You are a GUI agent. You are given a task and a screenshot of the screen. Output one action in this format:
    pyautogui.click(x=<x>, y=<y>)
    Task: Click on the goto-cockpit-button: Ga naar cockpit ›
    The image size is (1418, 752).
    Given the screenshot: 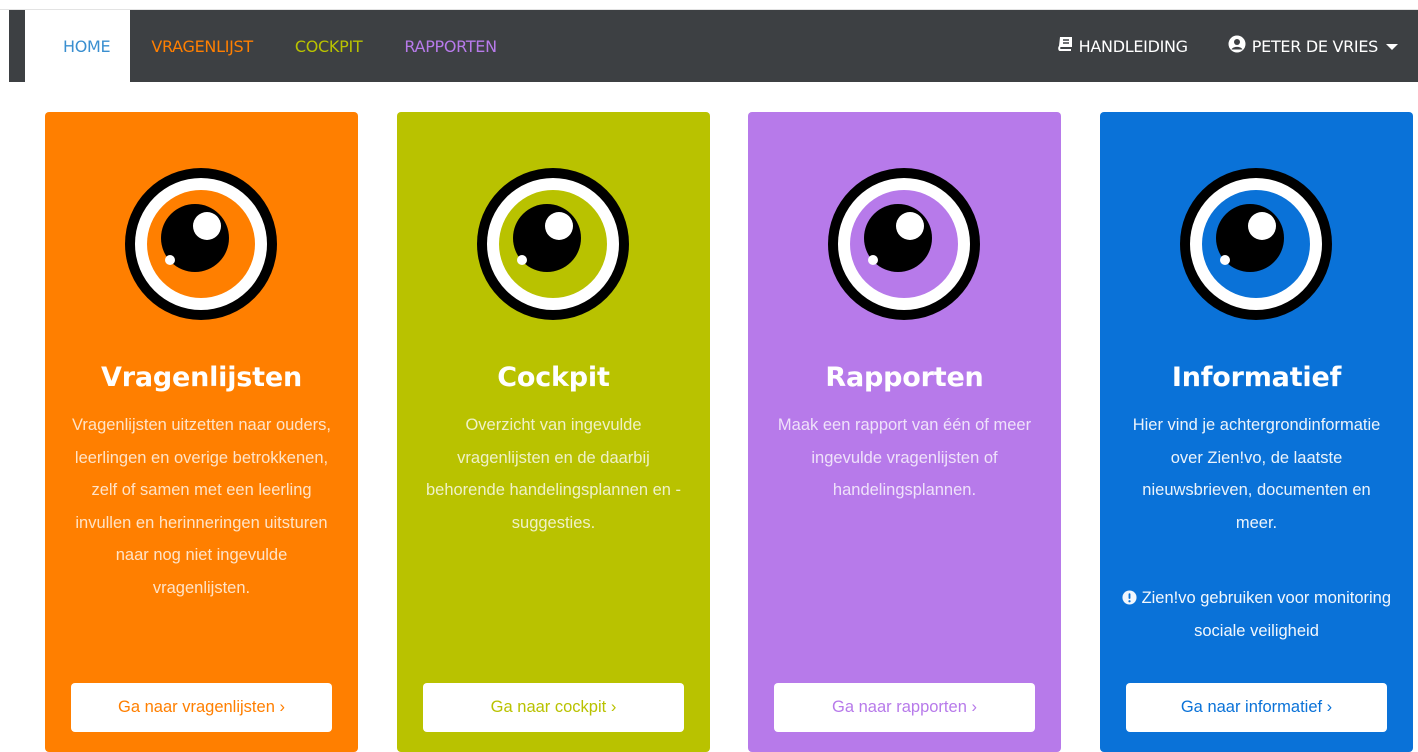 What is the action you would take?
    pyautogui.click(x=553, y=707)
    